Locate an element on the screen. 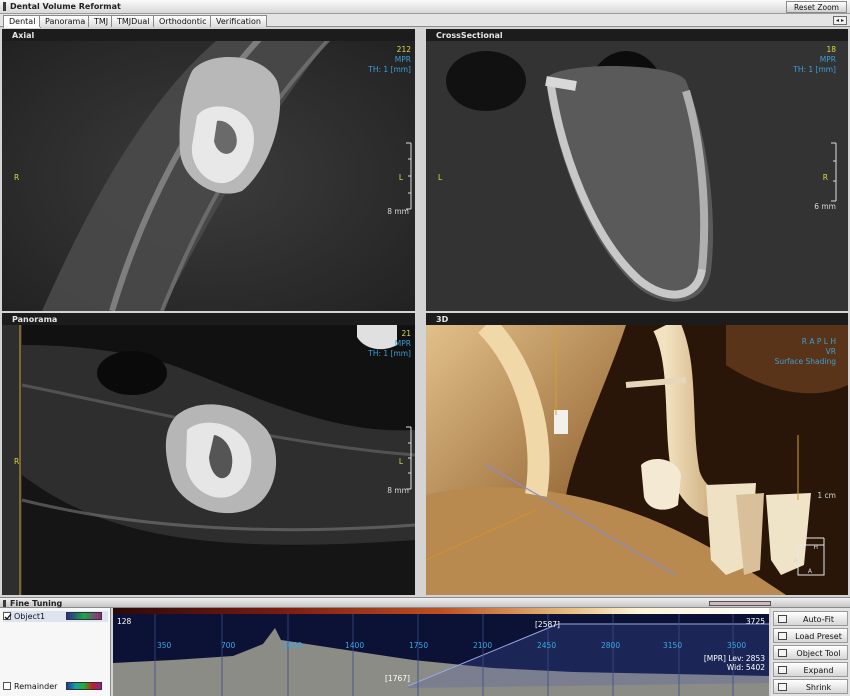 Image resolution: width=850 pixels, height=696 pixels. object-list-item: Remainder is located at coordinates (55, 686).